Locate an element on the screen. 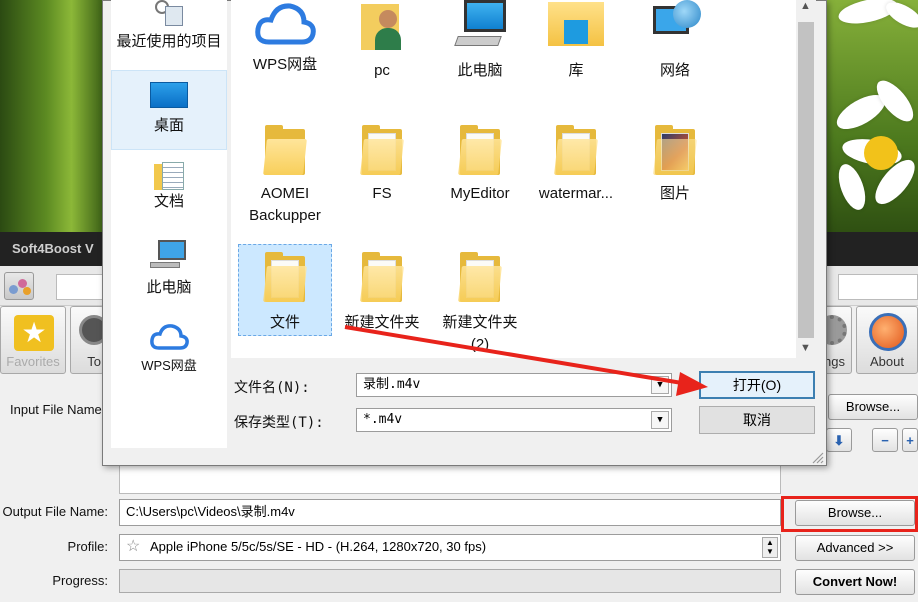  file-item-network: 网络 is located at coordinates (675, 41).